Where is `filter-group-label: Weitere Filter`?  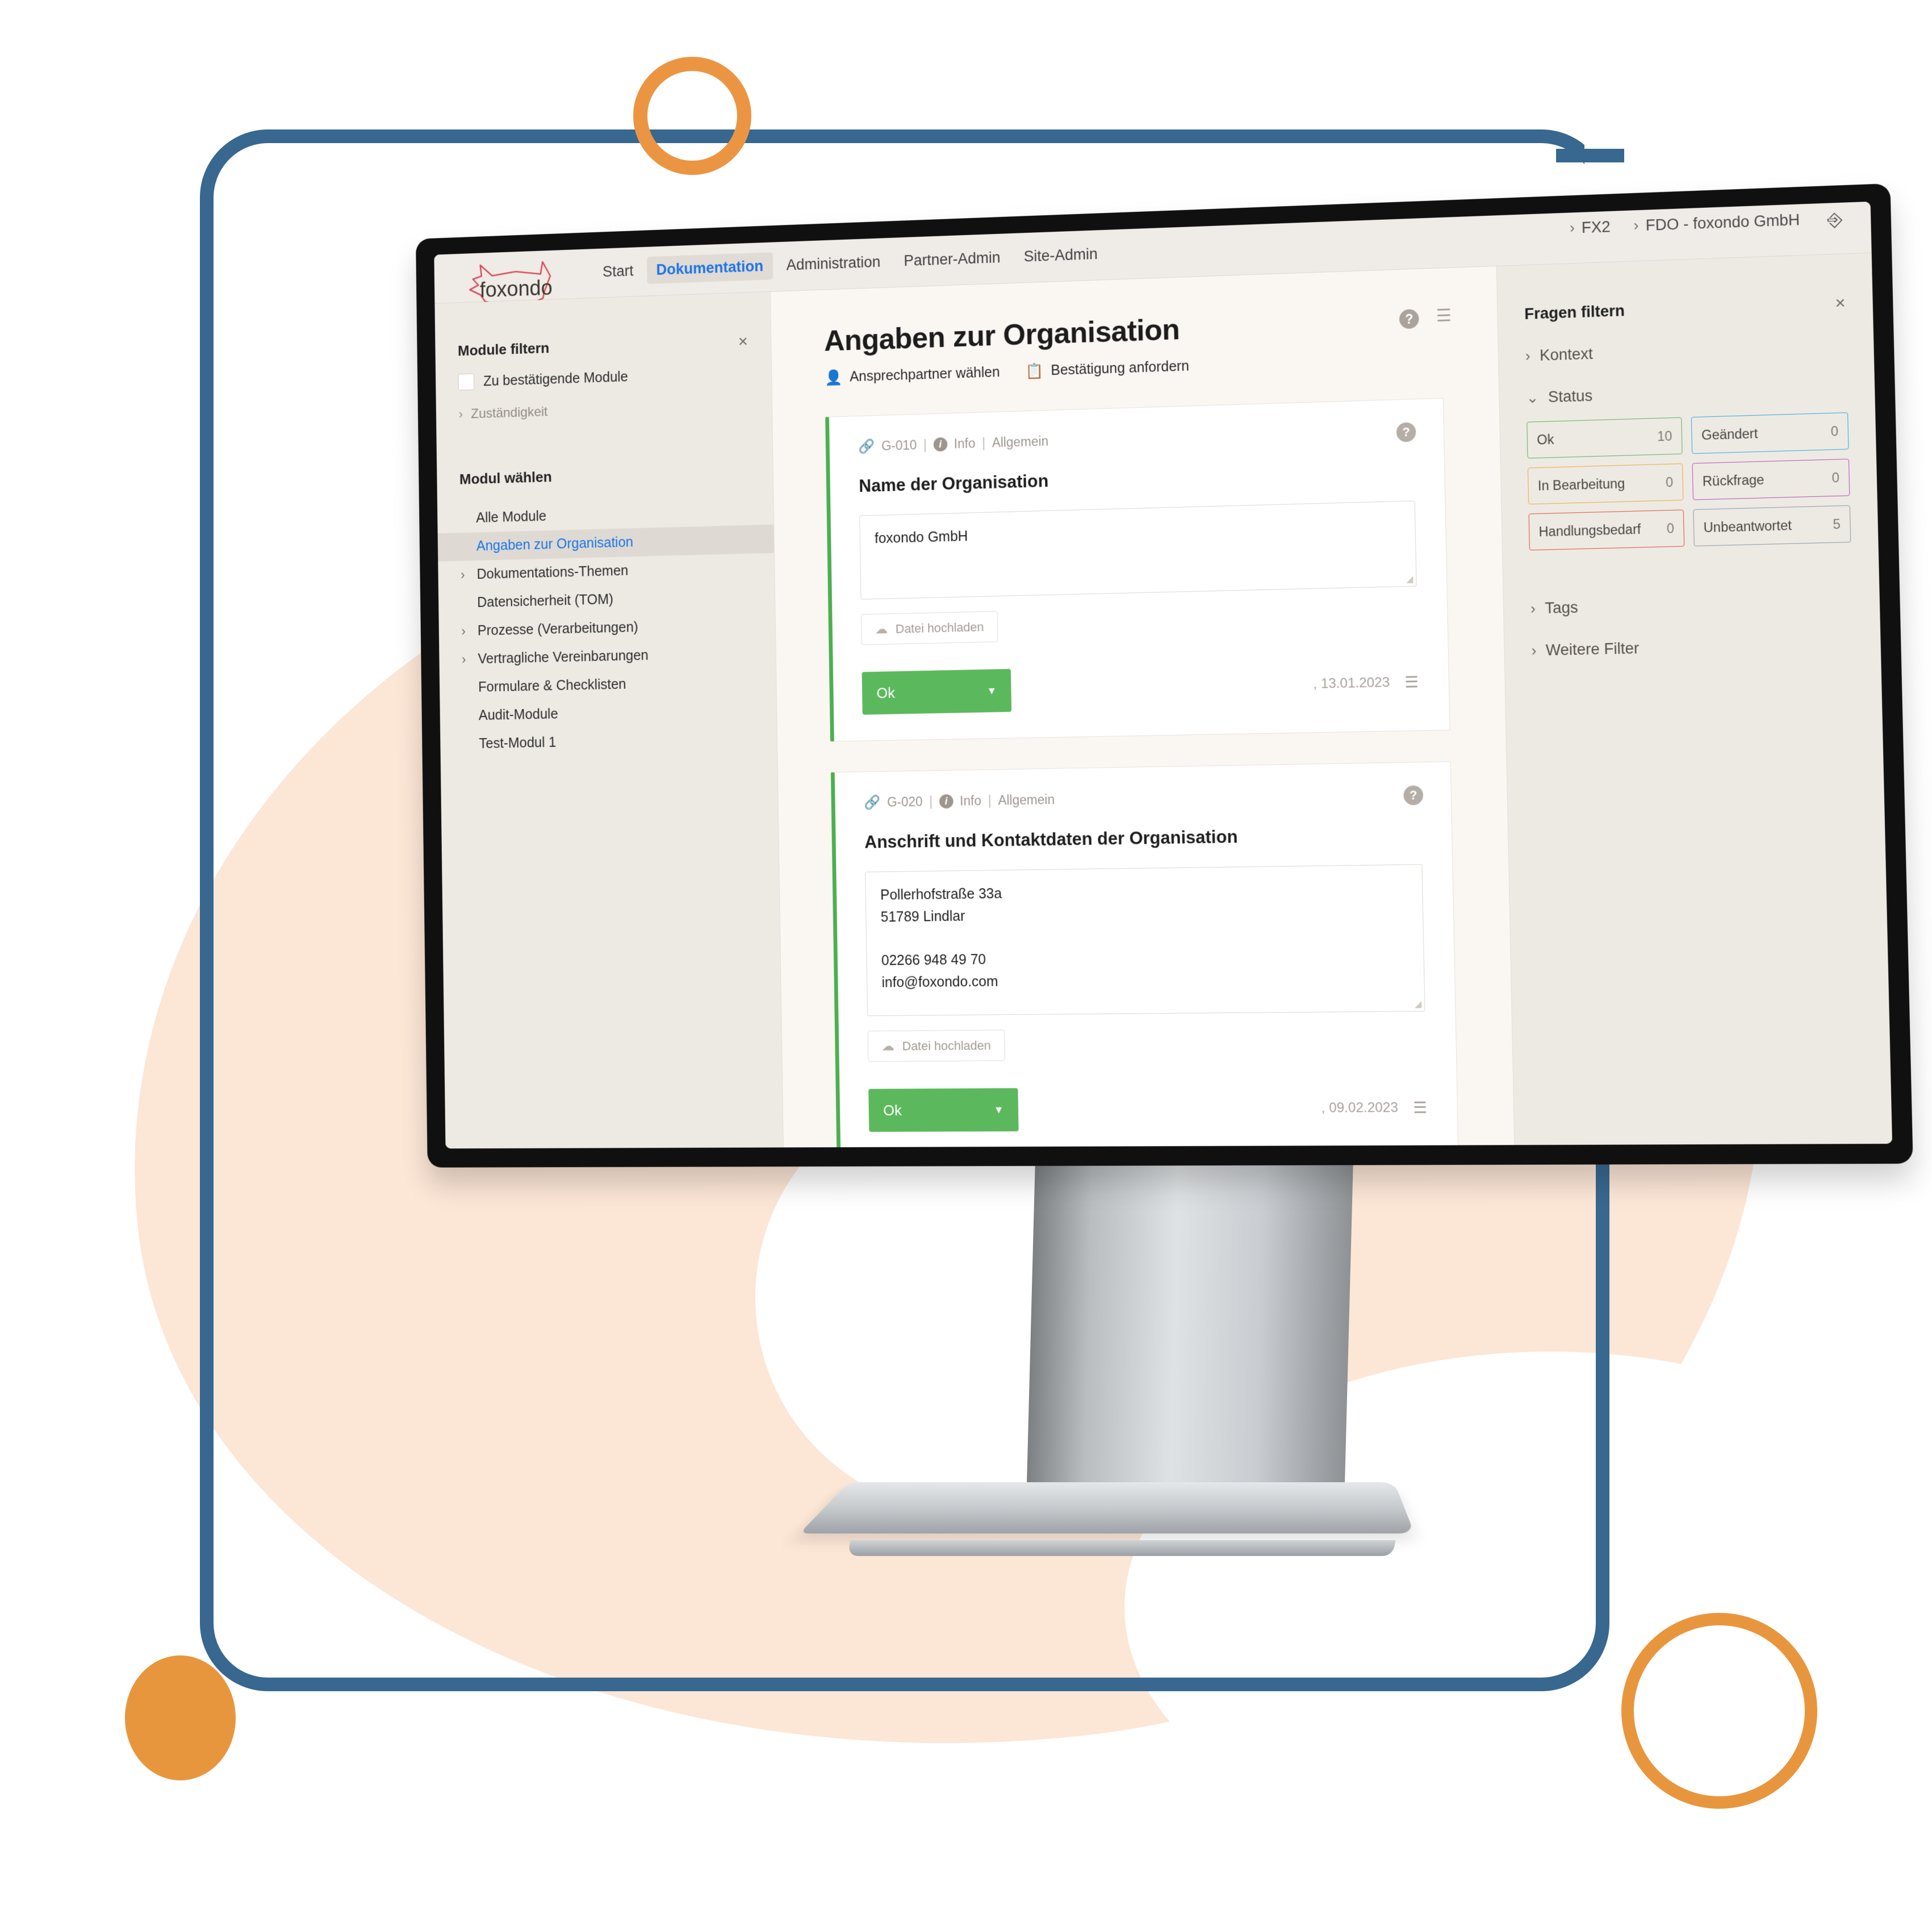 filter-group-label: Weitere Filter is located at coordinates (1592, 649).